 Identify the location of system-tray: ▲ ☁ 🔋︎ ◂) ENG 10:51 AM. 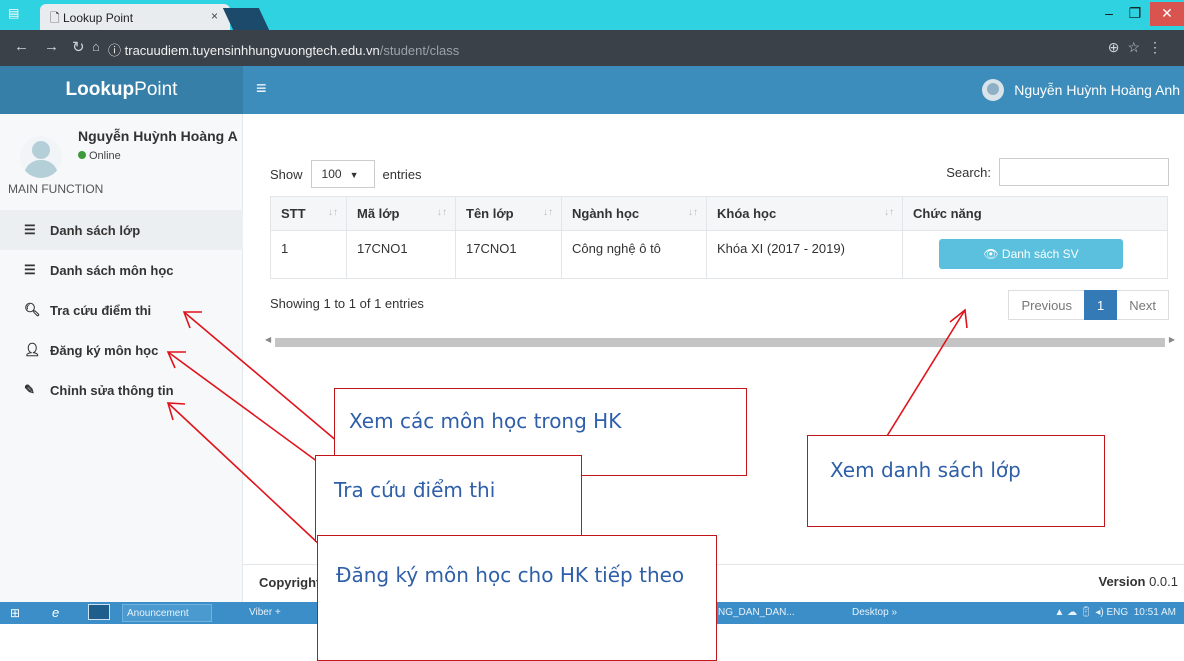
(1115, 612).